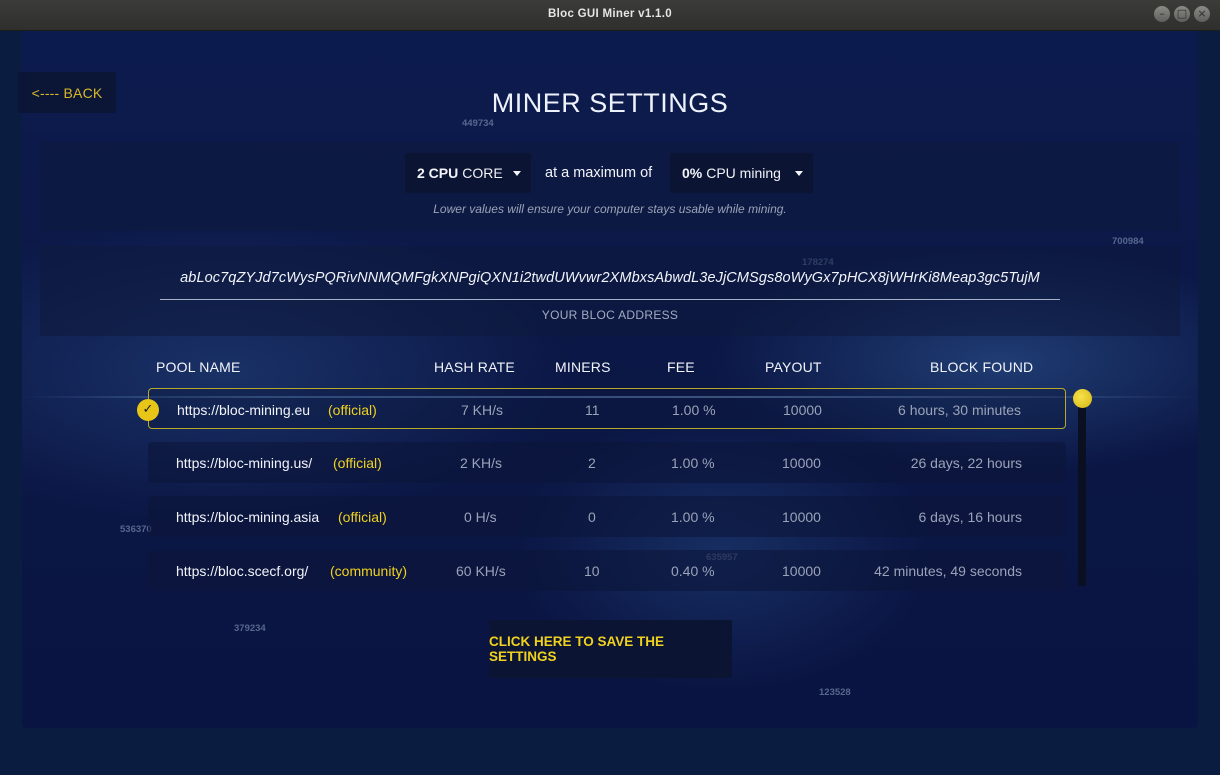  What do you see at coordinates (481, 463) in the screenshot?
I see `pool-hash-rate: 2 KH/s` at bounding box center [481, 463].